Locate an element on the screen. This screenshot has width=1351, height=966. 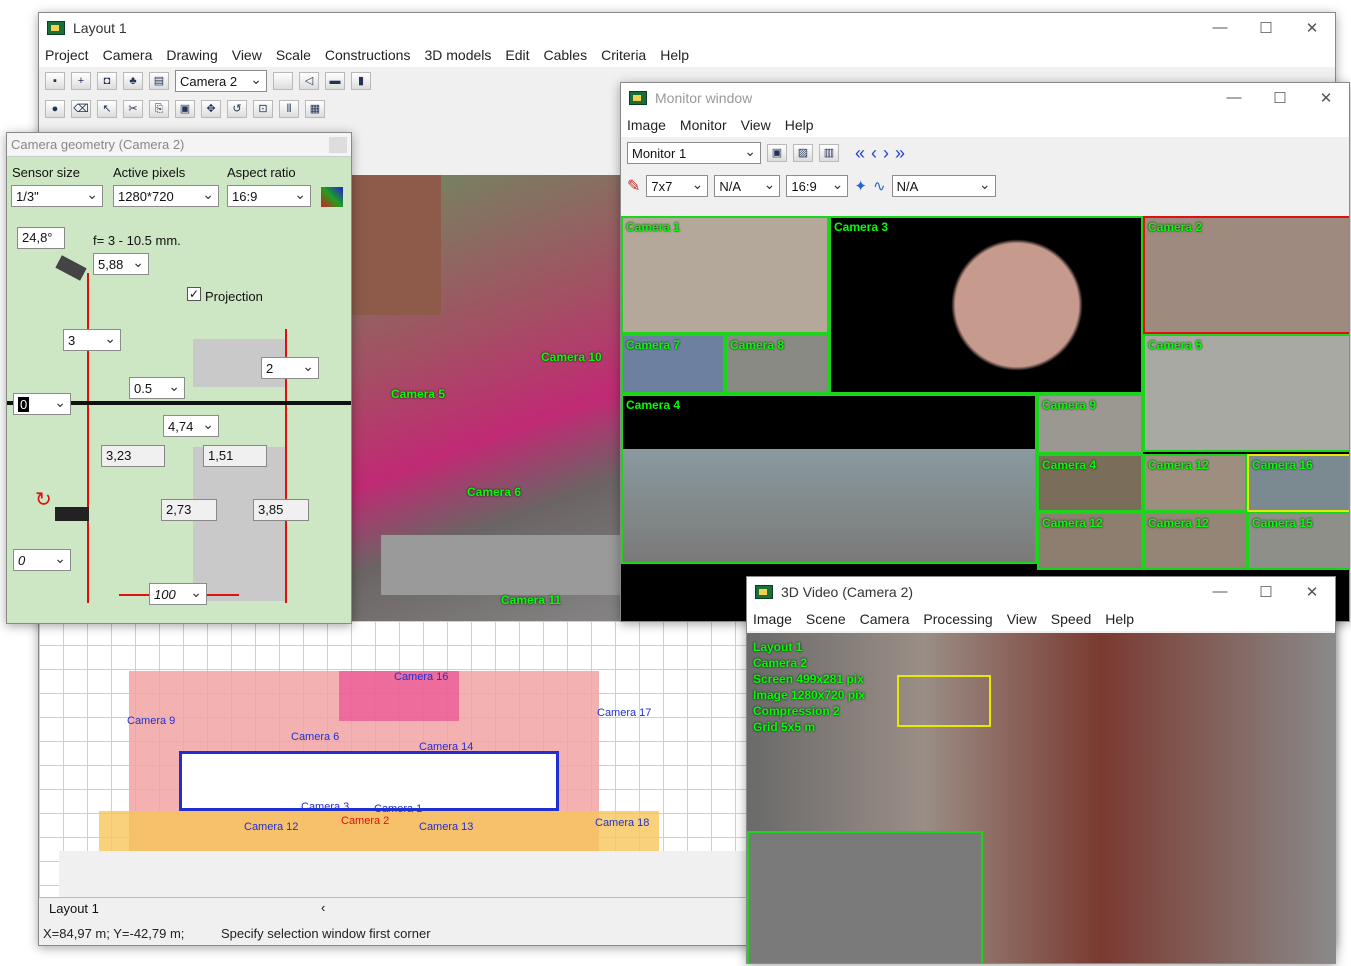
rotate-icon: ↺ is located at coordinates (237, 109).